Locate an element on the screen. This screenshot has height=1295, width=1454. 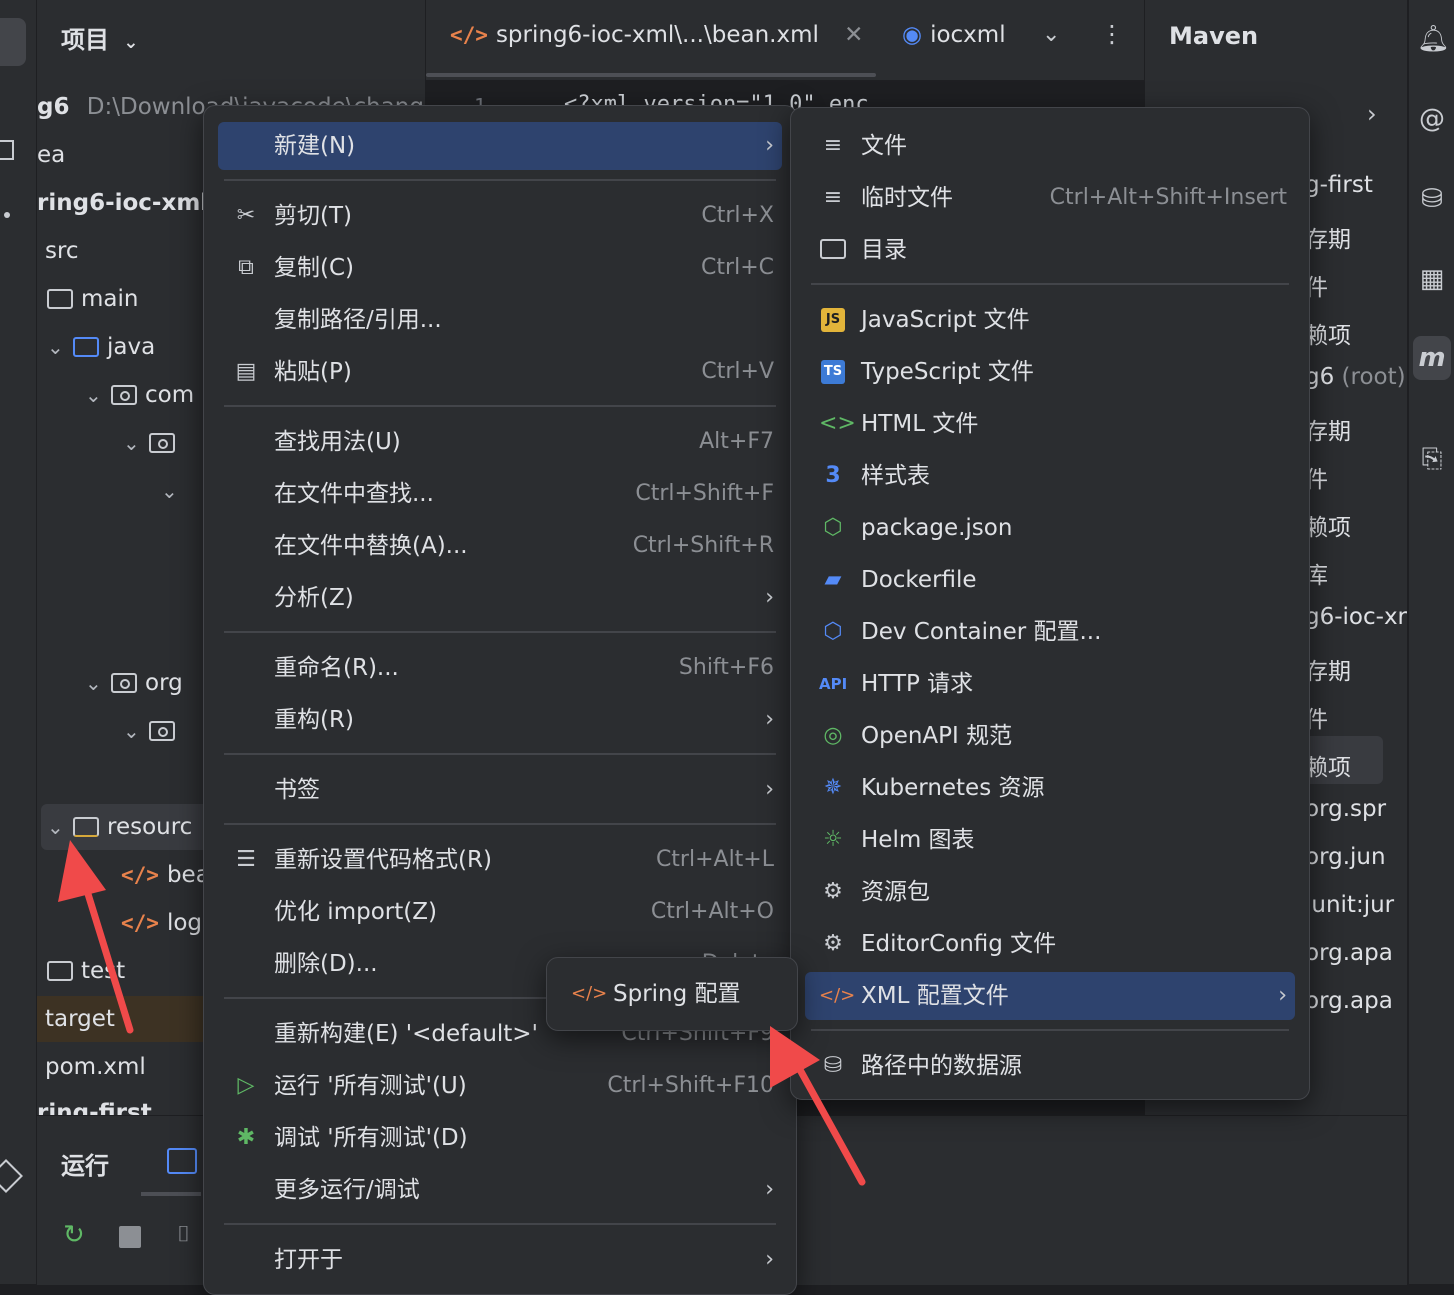
menu-item-run-tests: ▷ 运行 '所有测试'(U) Ctrl+Shift+F10 is located at coordinates (500, 1086).